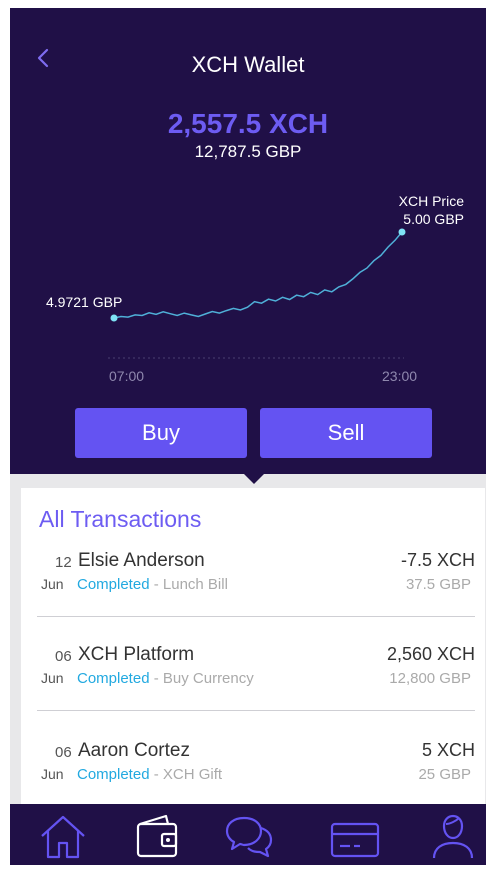  I want to click on balance-gbp: 12,787.5 GBP, so click(248, 151).